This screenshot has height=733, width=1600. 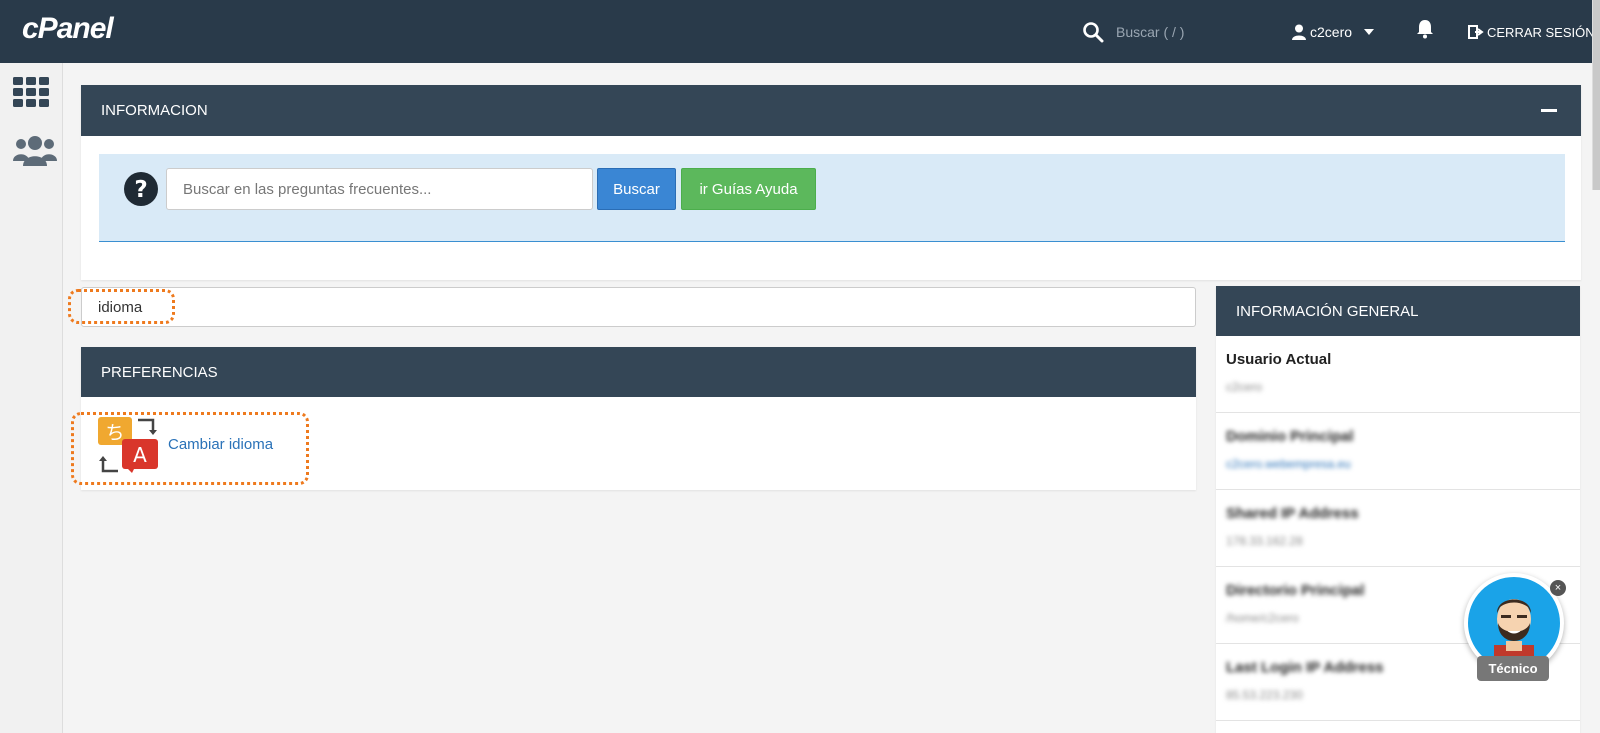 I want to click on chevron-down-icon, so click(x=1369, y=32).